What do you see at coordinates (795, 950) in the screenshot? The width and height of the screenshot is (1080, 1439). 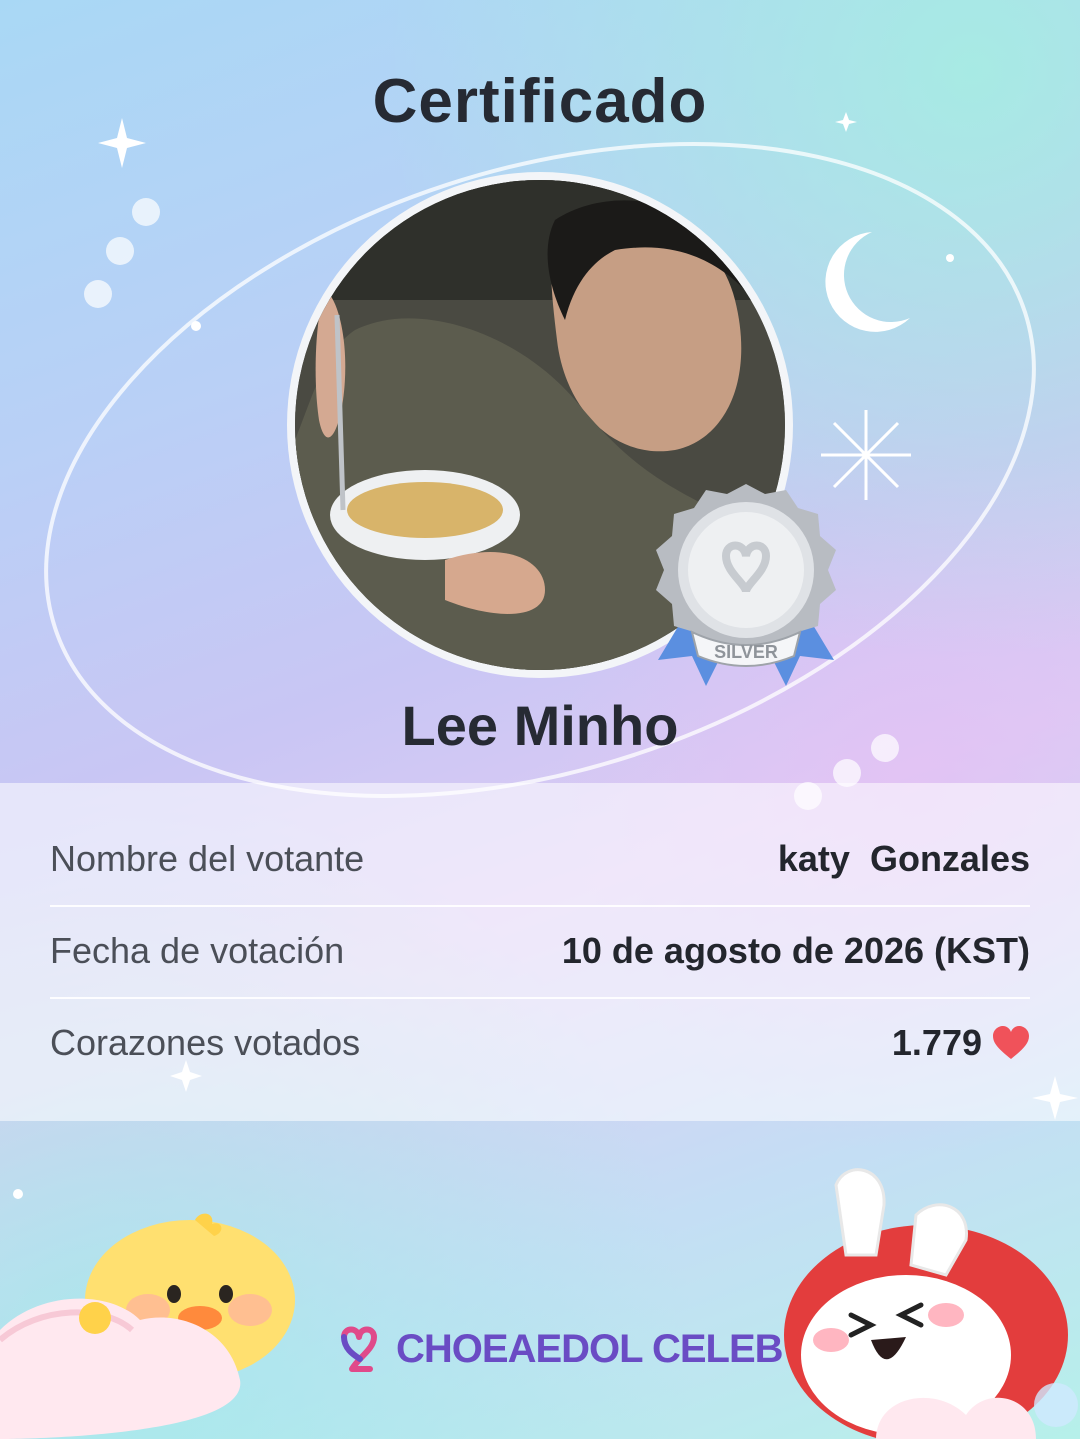 I see `date-value: 10 de agosto de 2026 (KST)` at bounding box center [795, 950].